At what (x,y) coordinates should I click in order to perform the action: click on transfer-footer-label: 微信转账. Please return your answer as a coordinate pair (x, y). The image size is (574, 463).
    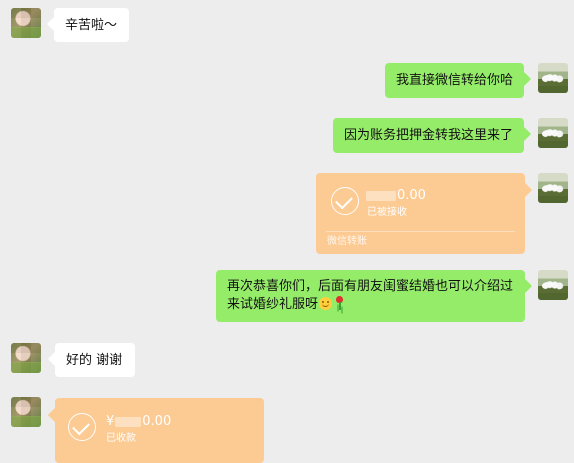
    Looking at the image, I should click on (347, 241).